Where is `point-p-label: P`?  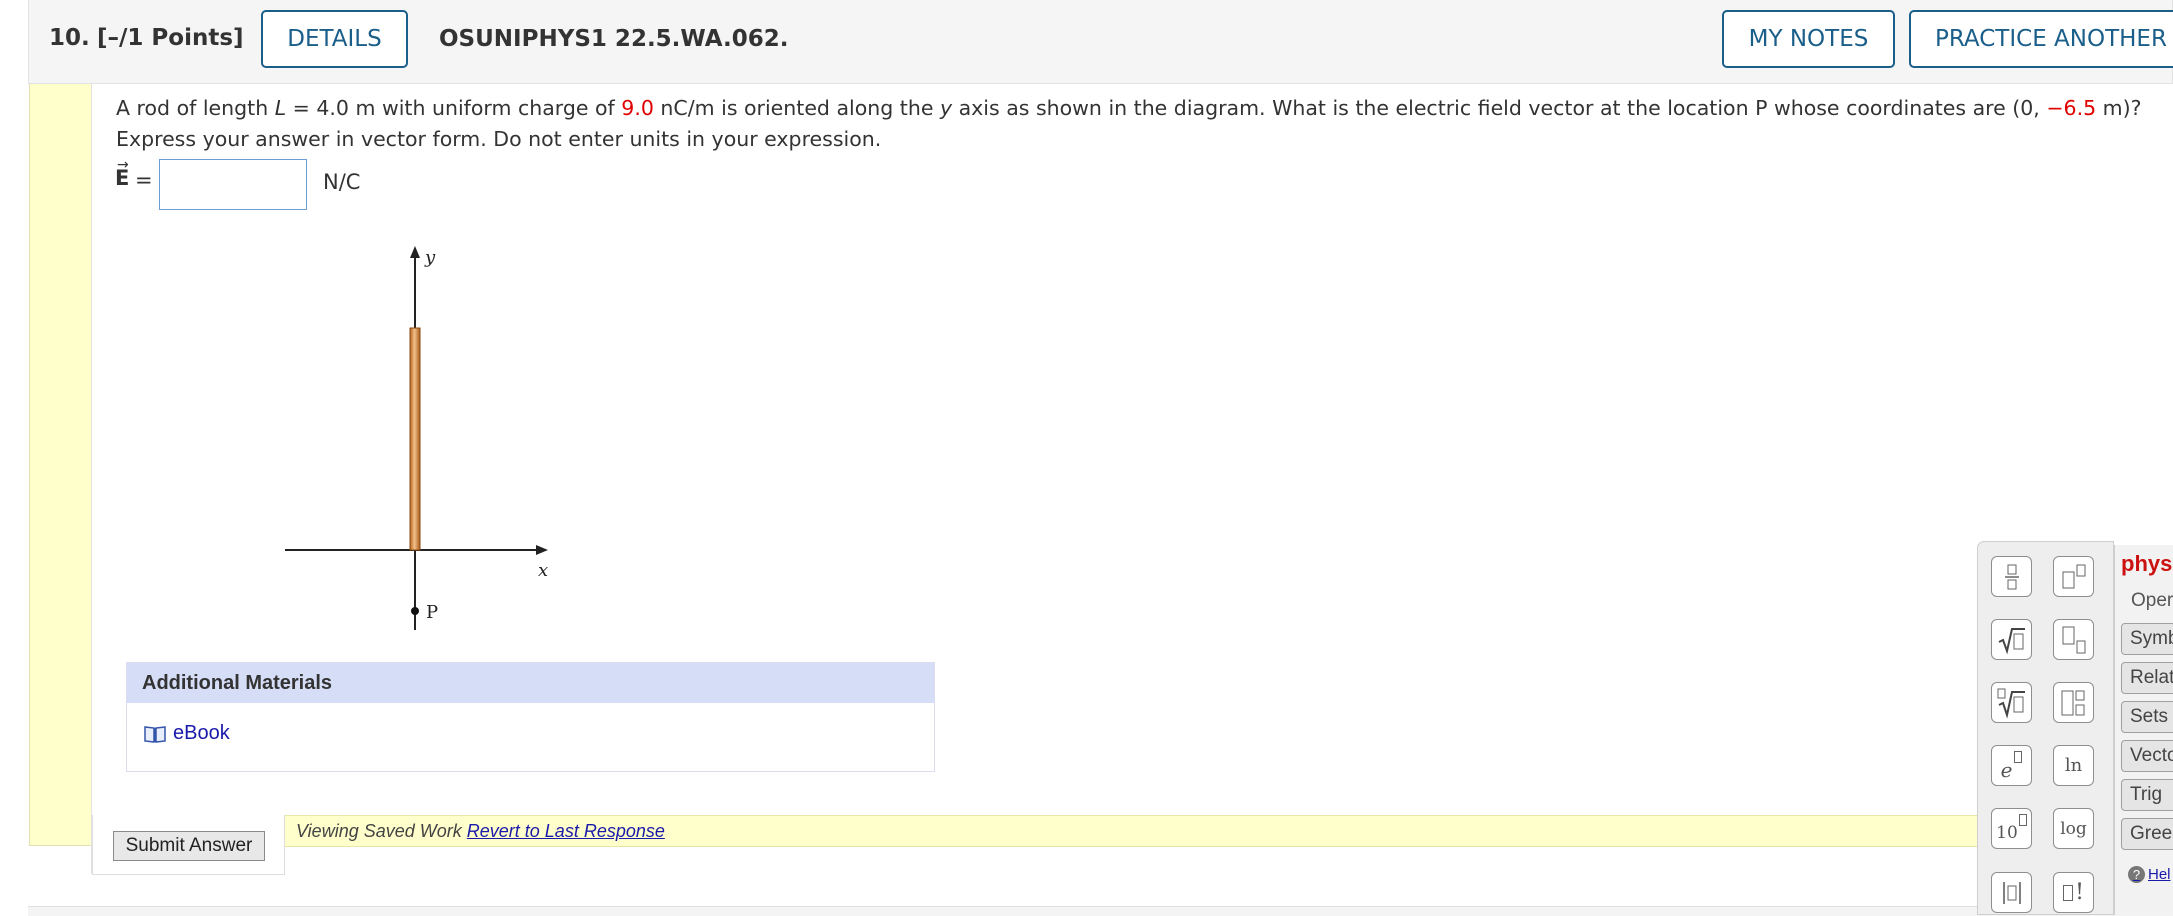 point-p-label: P is located at coordinates (432, 612).